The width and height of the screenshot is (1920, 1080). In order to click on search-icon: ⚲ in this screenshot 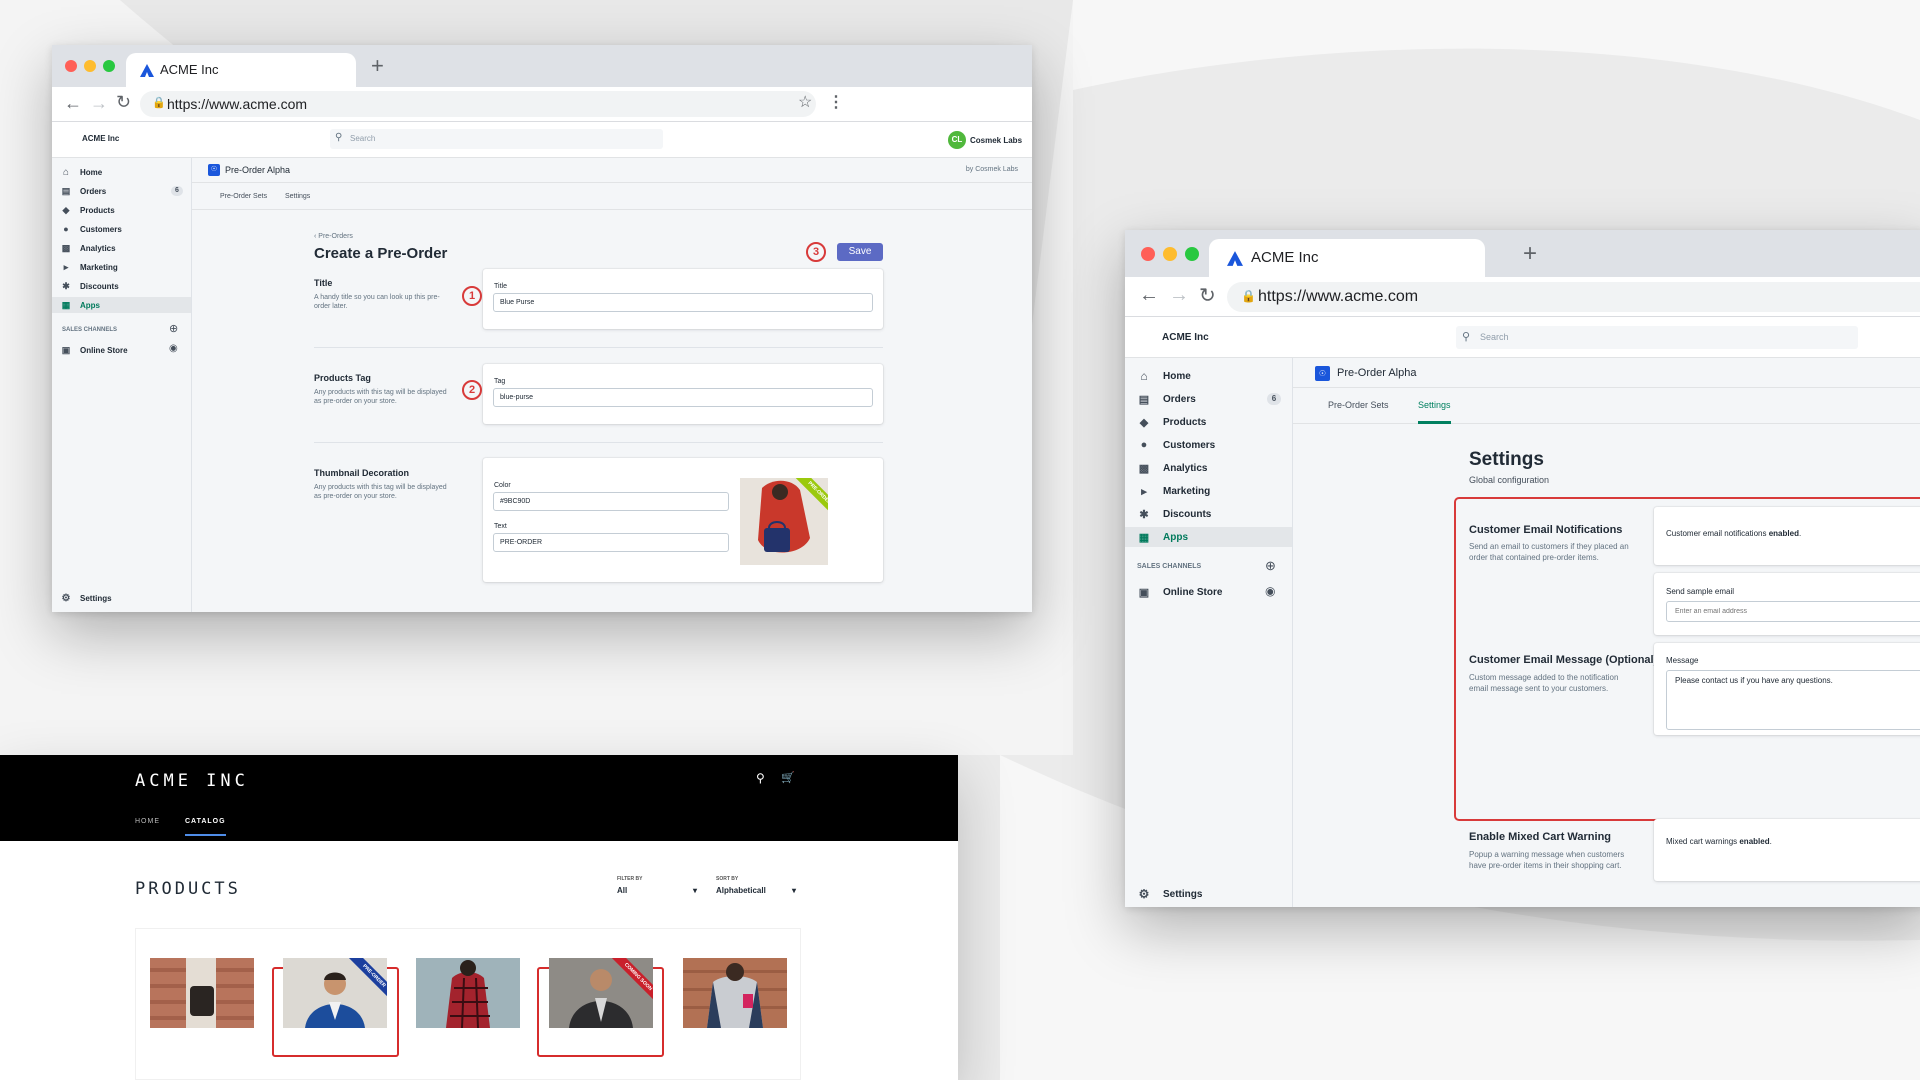, I will do `click(760, 778)`.